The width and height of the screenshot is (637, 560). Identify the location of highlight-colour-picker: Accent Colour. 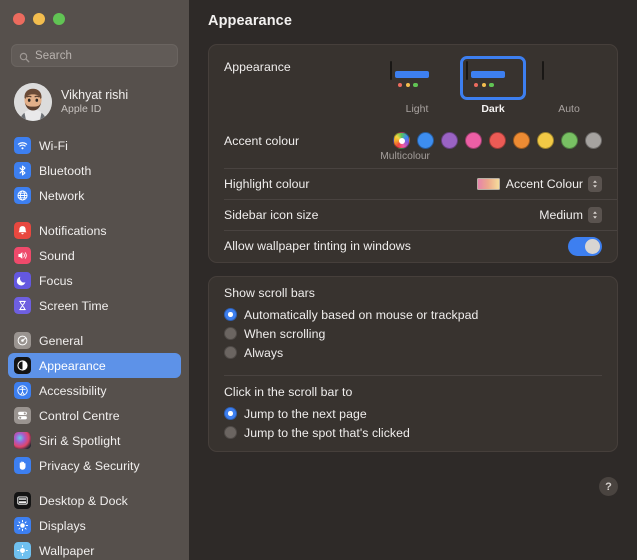
(539, 183).